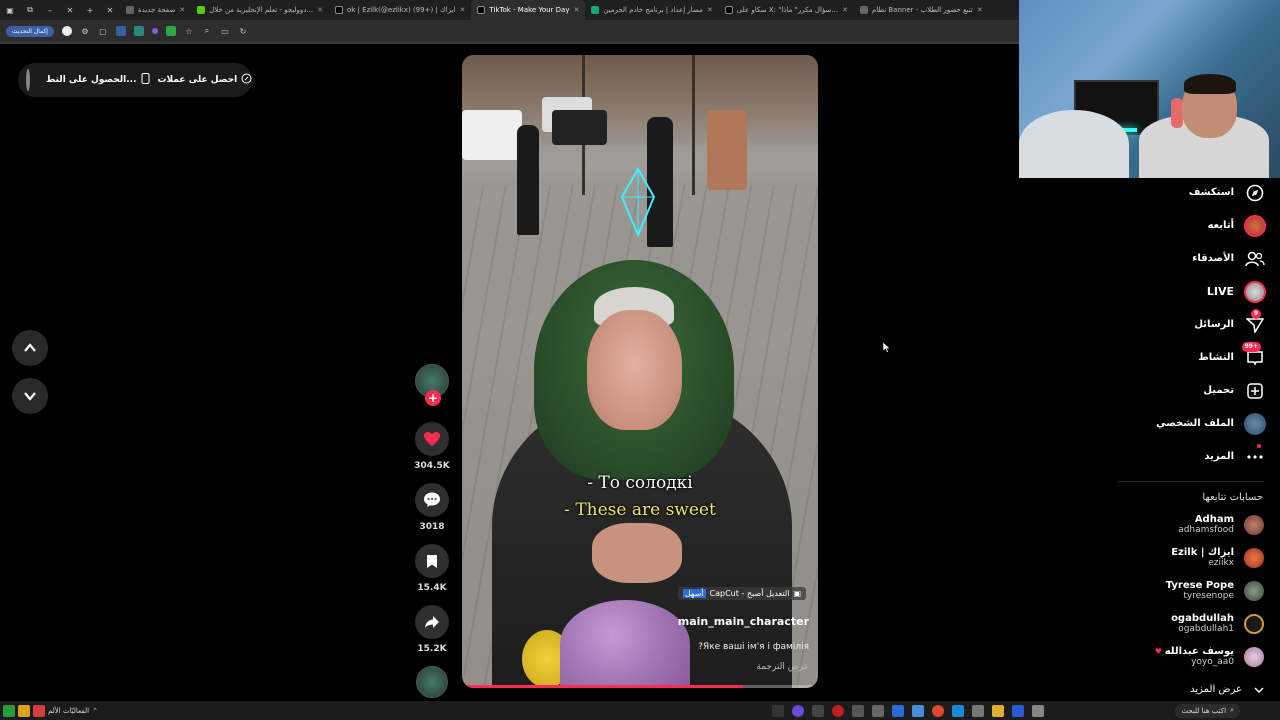 The image size is (1280, 720). What do you see at coordinates (1212, 662) in the screenshot?
I see `account-handle: yoyo_aa0` at bounding box center [1212, 662].